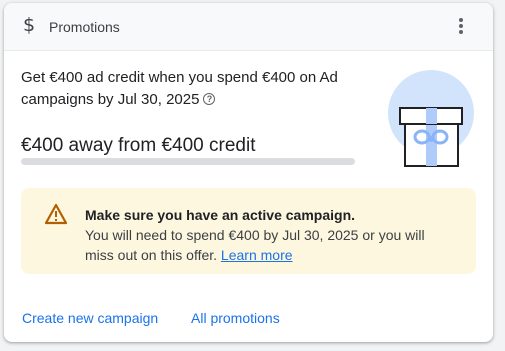 The image size is (505, 351). Describe the element at coordinates (220, 215) in the screenshot. I see `notice-title: Make sure you have an active campaign.` at that location.